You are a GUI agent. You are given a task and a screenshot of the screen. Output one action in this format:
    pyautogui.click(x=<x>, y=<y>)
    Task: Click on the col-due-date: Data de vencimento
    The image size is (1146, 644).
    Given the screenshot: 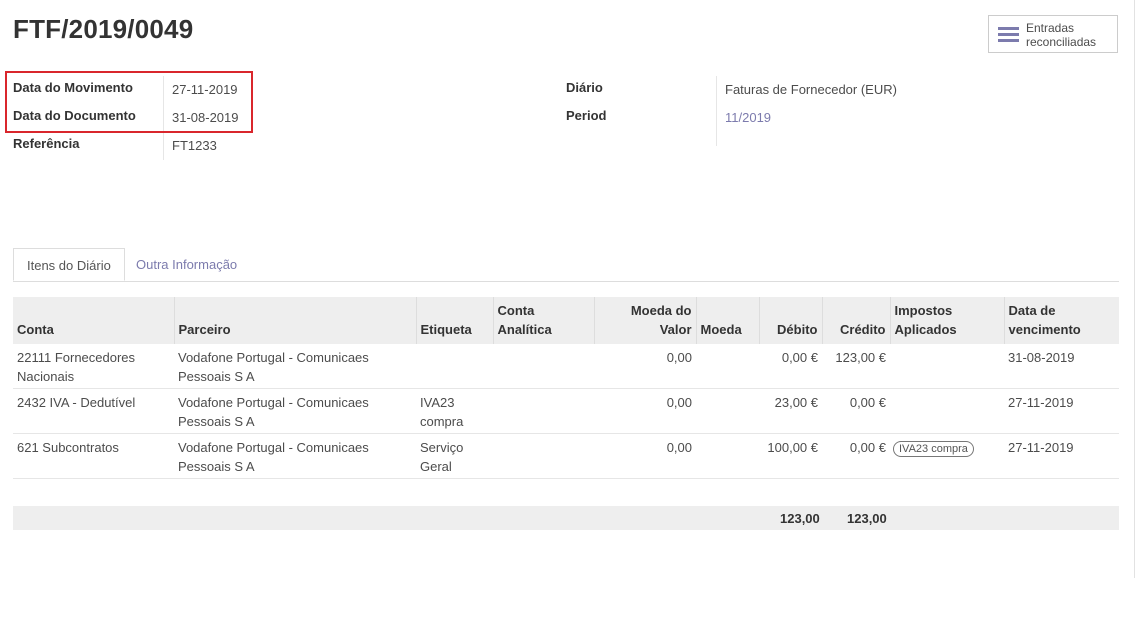 What is the action you would take?
    pyautogui.click(x=1061, y=320)
    